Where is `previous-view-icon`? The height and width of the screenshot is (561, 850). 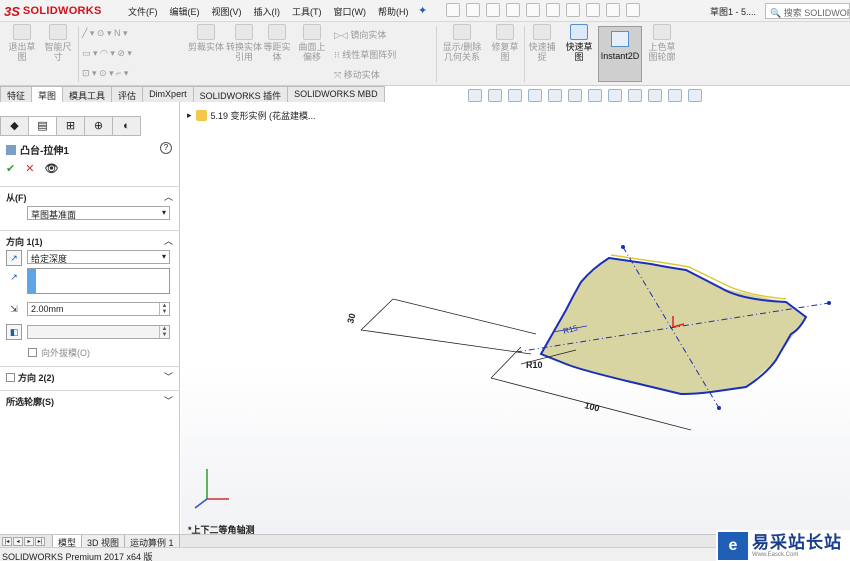
previous-view-icon is located at coordinates (515, 95).